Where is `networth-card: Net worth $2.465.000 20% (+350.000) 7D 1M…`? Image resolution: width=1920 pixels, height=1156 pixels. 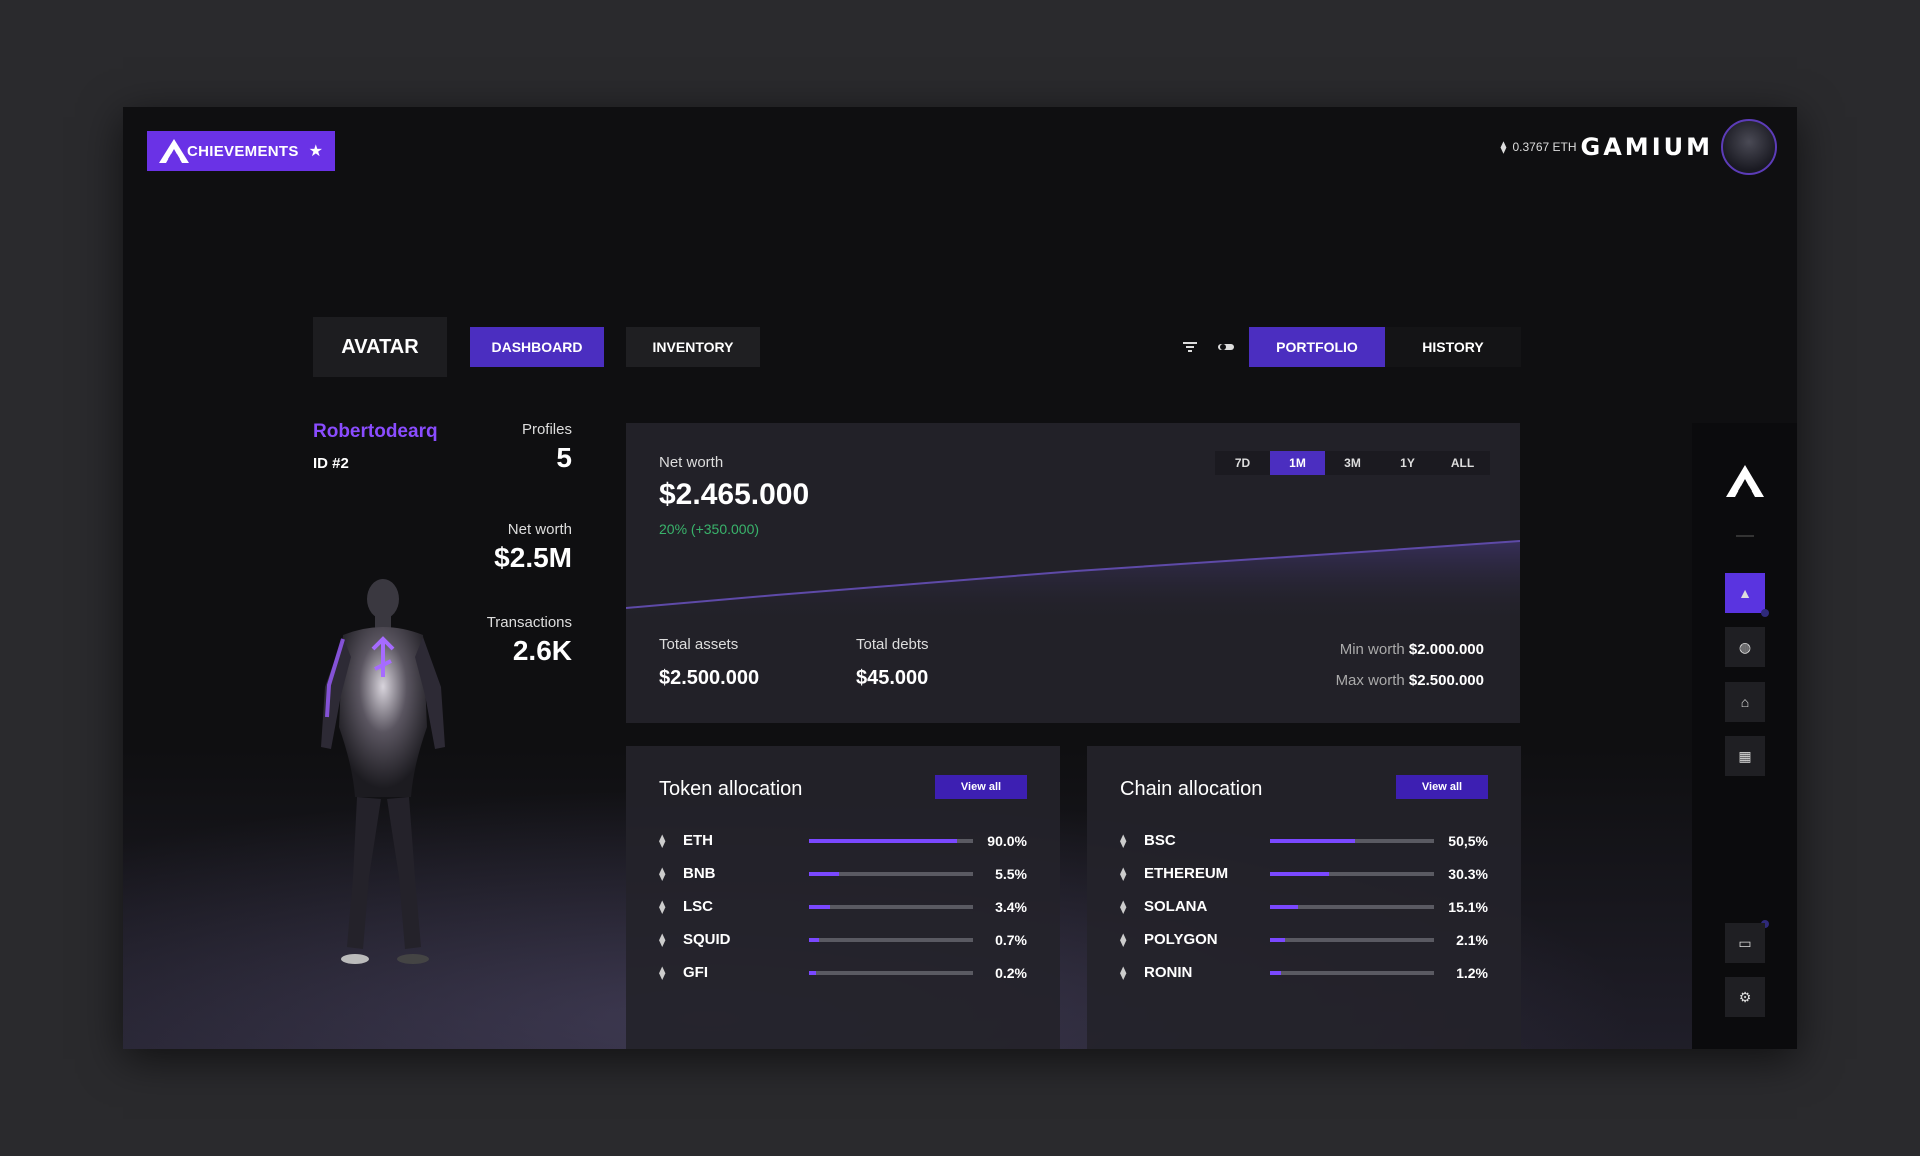 networth-card: Net worth $2.465.000 20% (+350.000) 7D 1M… is located at coordinates (1073, 573).